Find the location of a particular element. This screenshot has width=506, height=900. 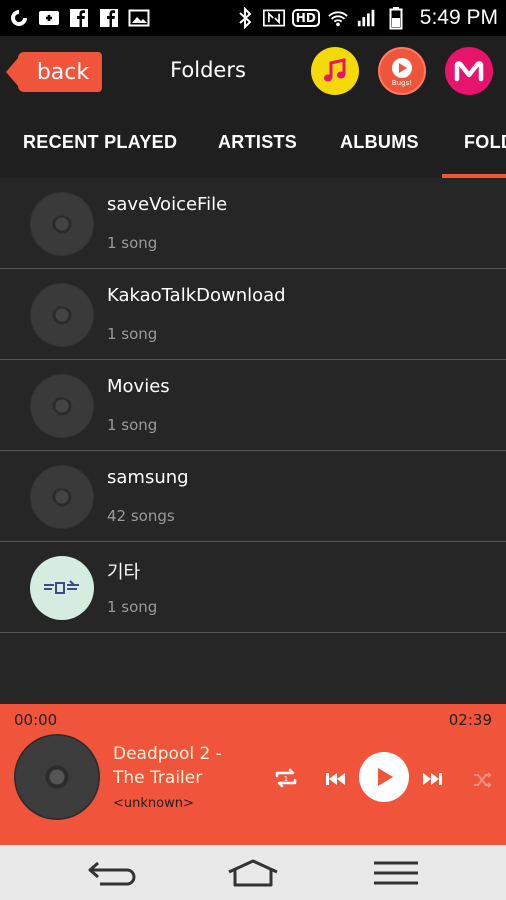

tab-recent-played: RECENT PLAYED is located at coordinates (100, 142).